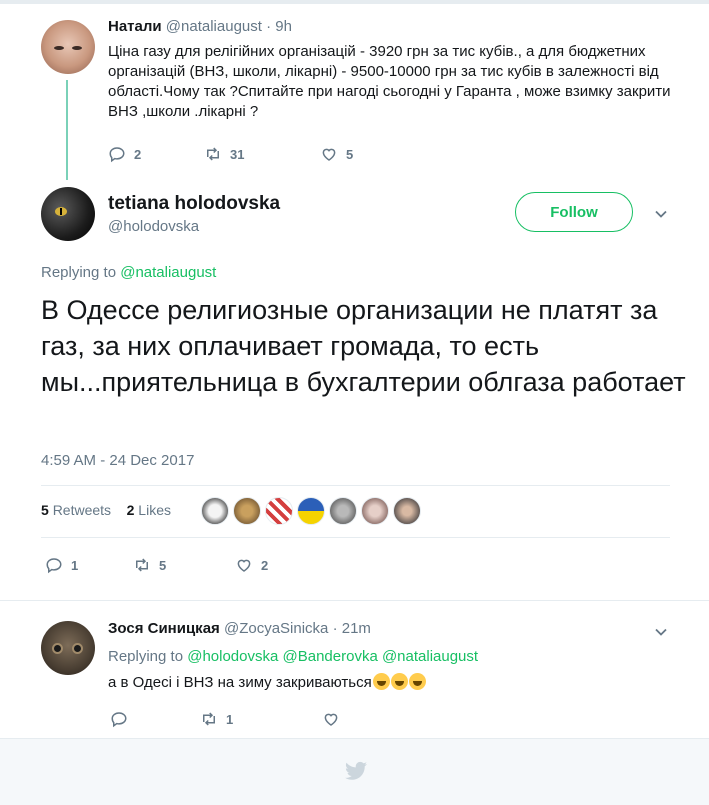  I want to click on retweet-button: 1, so click(248, 719).